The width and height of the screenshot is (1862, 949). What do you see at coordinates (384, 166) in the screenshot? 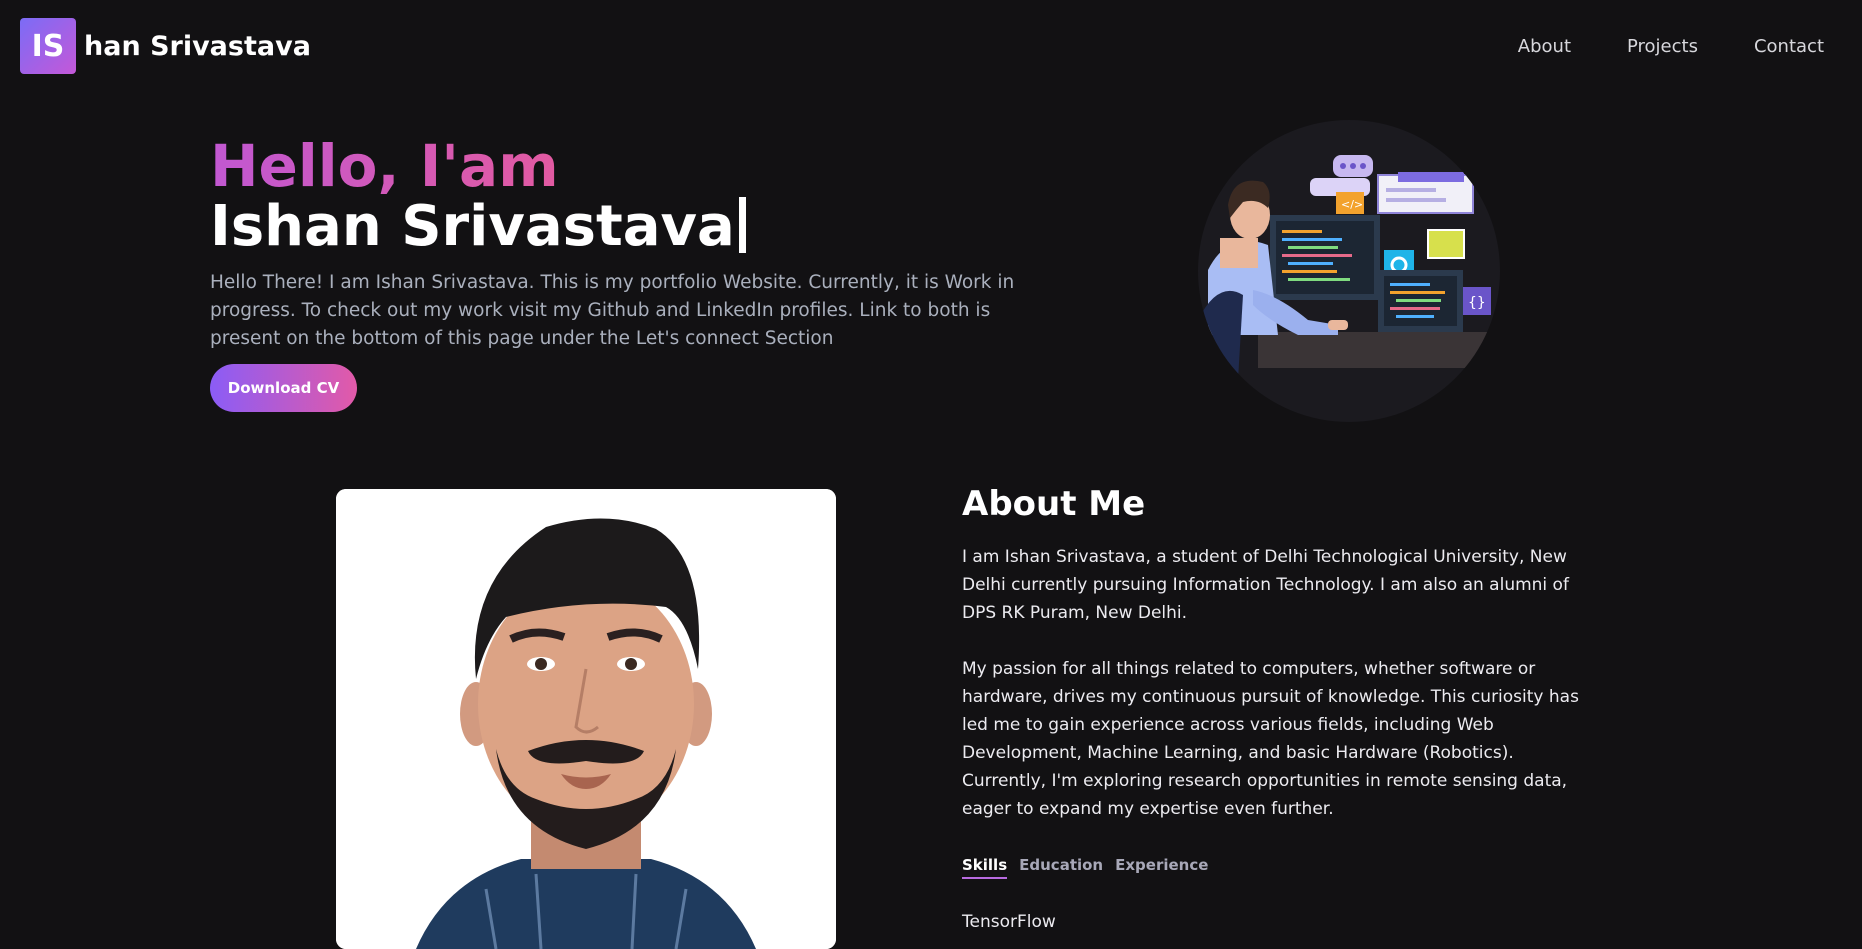
I see `hero-greeting: Hello, I'am` at bounding box center [384, 166].